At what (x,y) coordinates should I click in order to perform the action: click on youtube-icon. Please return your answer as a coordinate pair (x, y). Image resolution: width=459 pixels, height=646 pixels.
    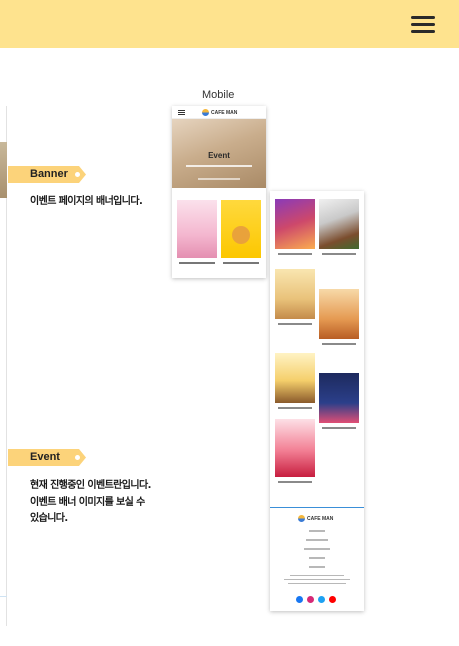
    Looking at the image, I should click on (332, 599).